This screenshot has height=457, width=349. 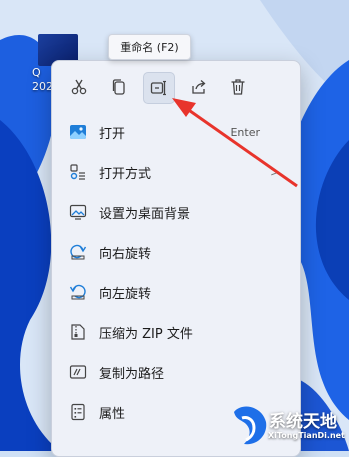 What do you see at coordinates (303, 422) in the screenshot?
I see `watermark-title: 系统天地` at bounding box center [303, 422].